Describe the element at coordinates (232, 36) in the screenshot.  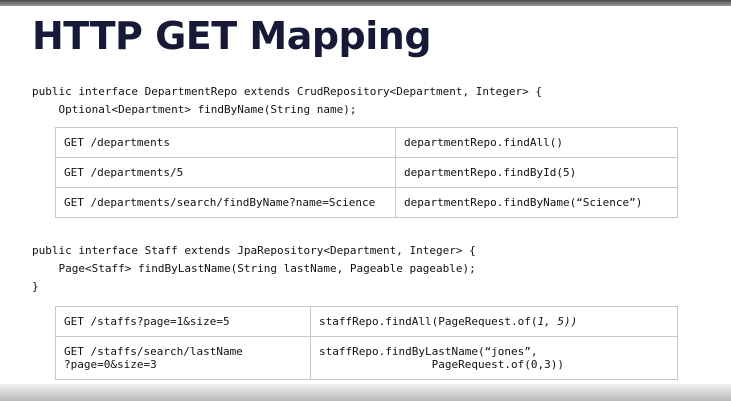
I see `slide-title: HTTP GET Mapping` at that location.